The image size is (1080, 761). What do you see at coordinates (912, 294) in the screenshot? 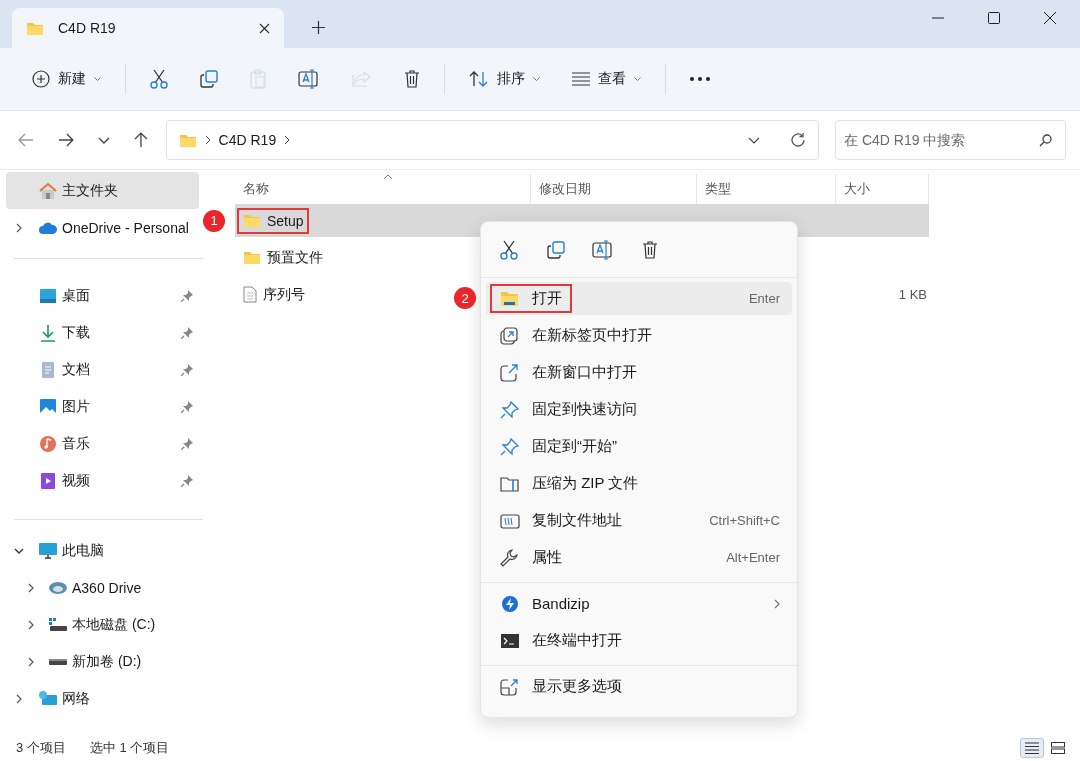
I see `file-size: 1 KB` at bounding box center [912, 294].